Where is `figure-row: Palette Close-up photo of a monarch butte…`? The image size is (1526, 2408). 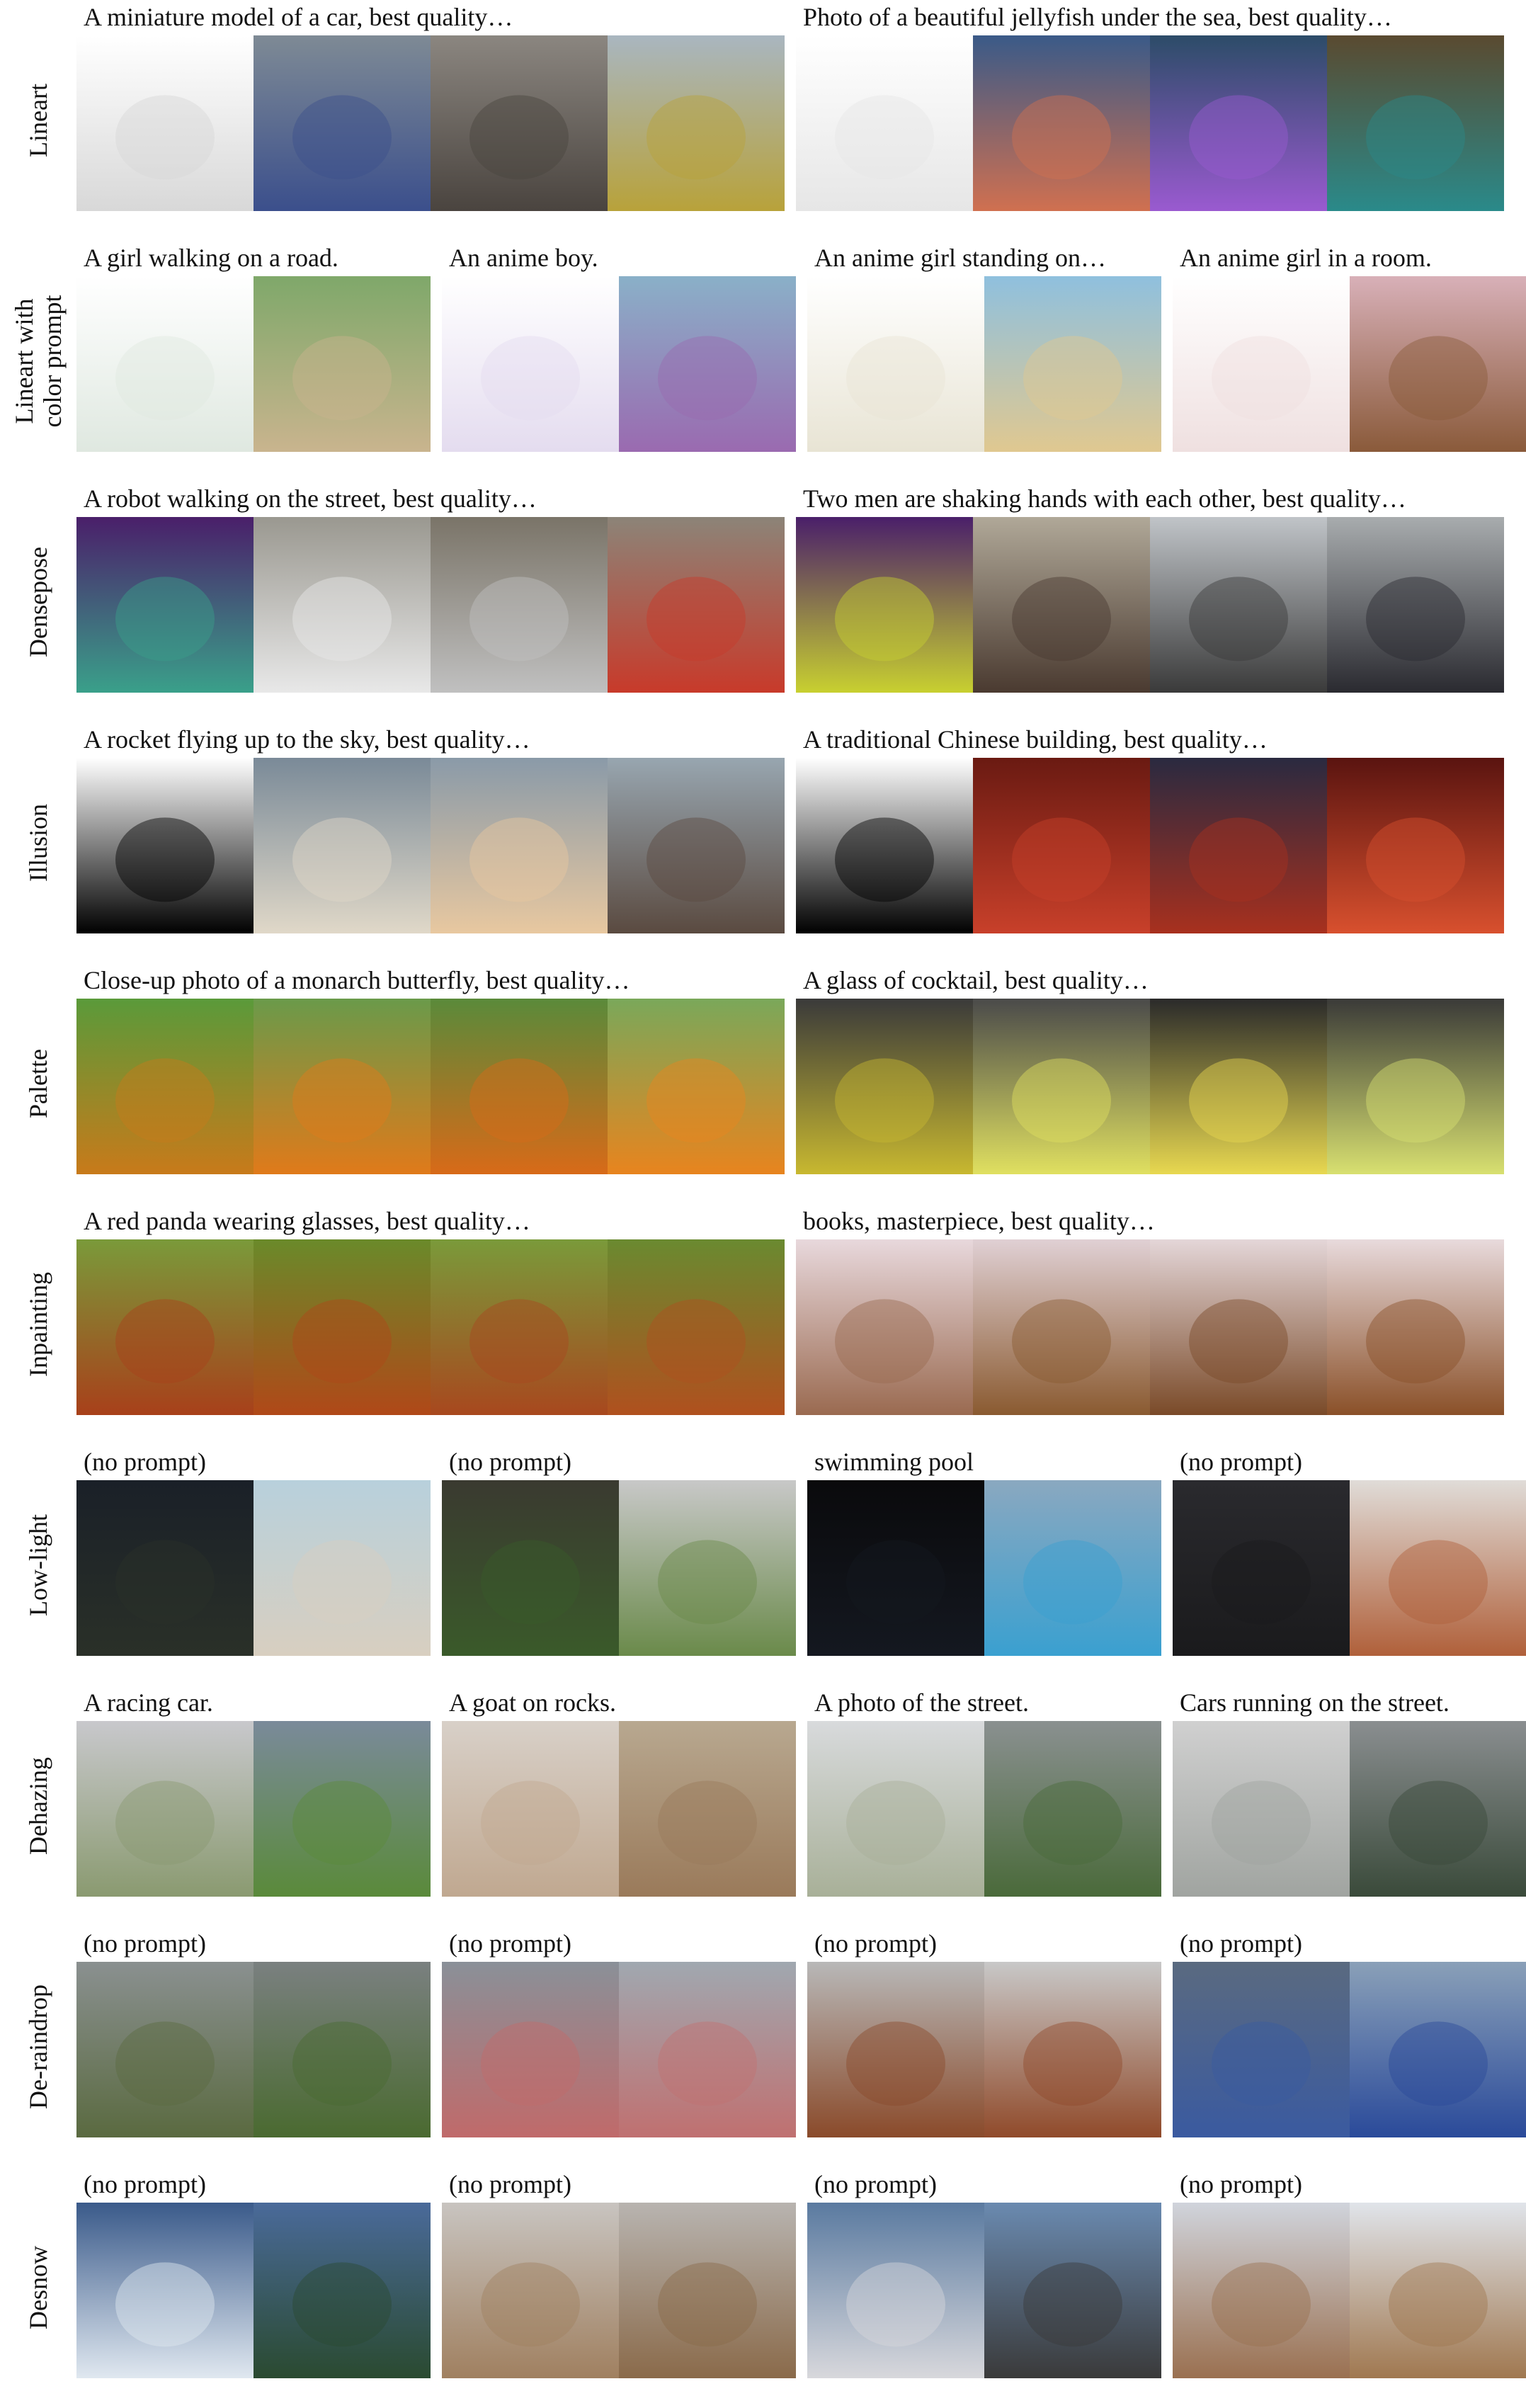 figure-row: Palette Close-up photo of a monarch butte… is located at coordinates (763, 1084).